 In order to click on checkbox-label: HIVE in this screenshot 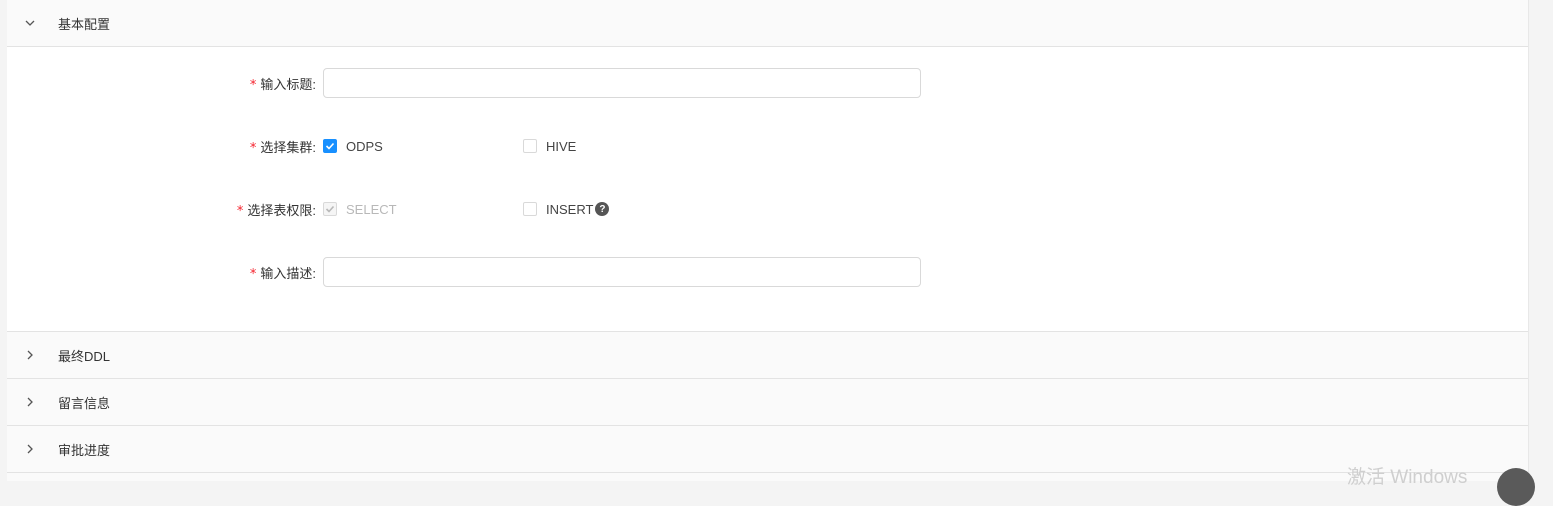, I will do `click(561, 146)`.